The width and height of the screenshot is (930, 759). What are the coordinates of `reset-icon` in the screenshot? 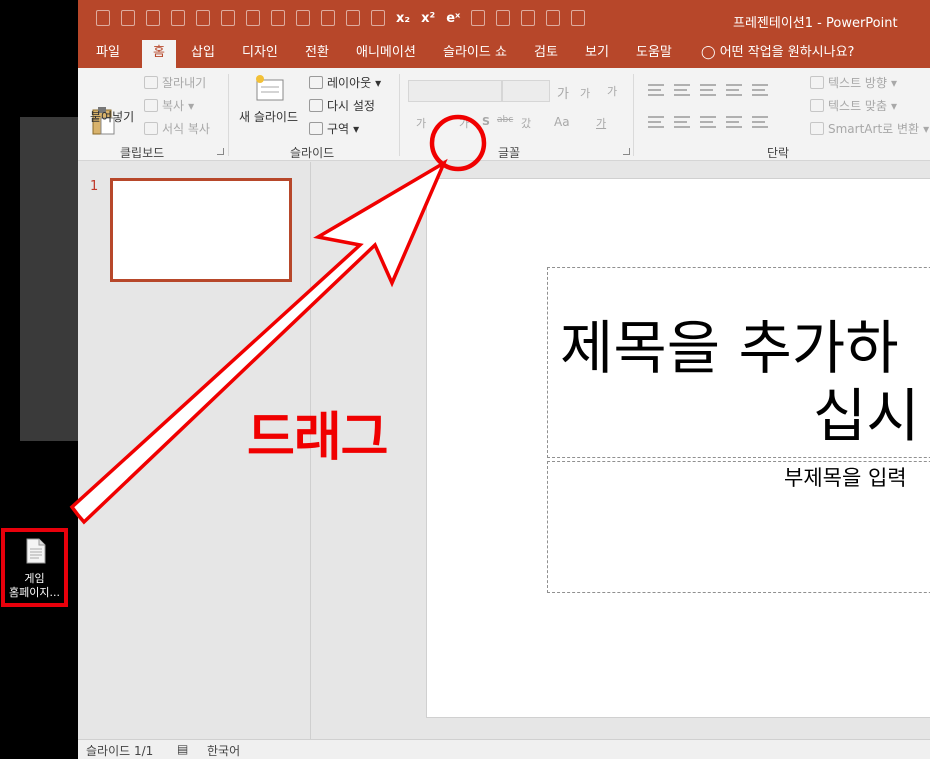 It's located at (316, 105).